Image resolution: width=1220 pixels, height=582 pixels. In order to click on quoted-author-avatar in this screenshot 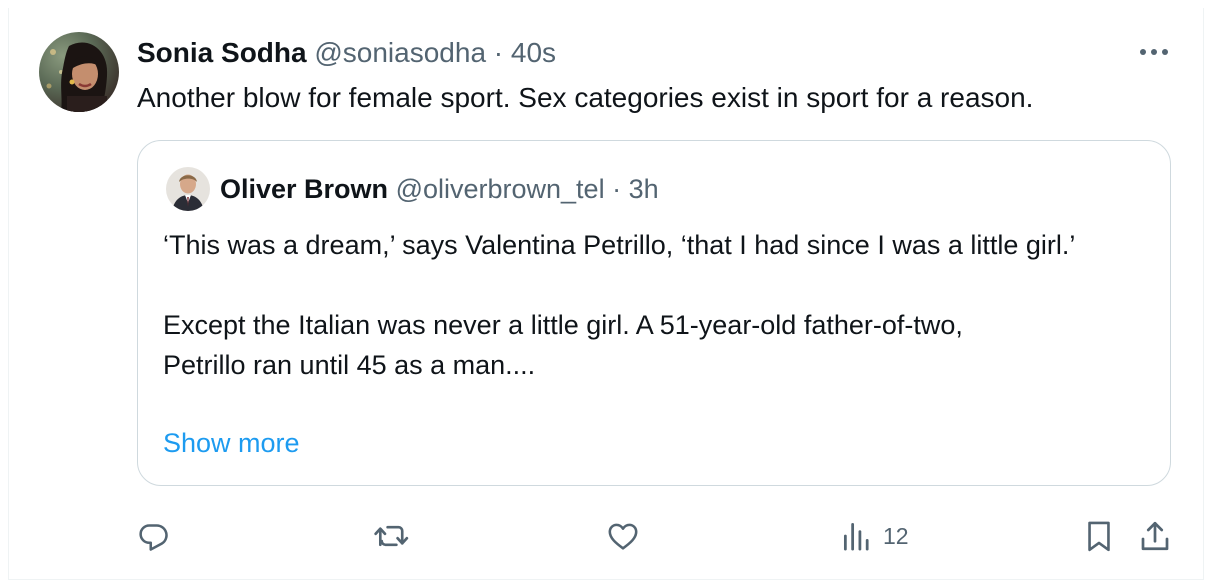, I will do `click(188, 189)`.